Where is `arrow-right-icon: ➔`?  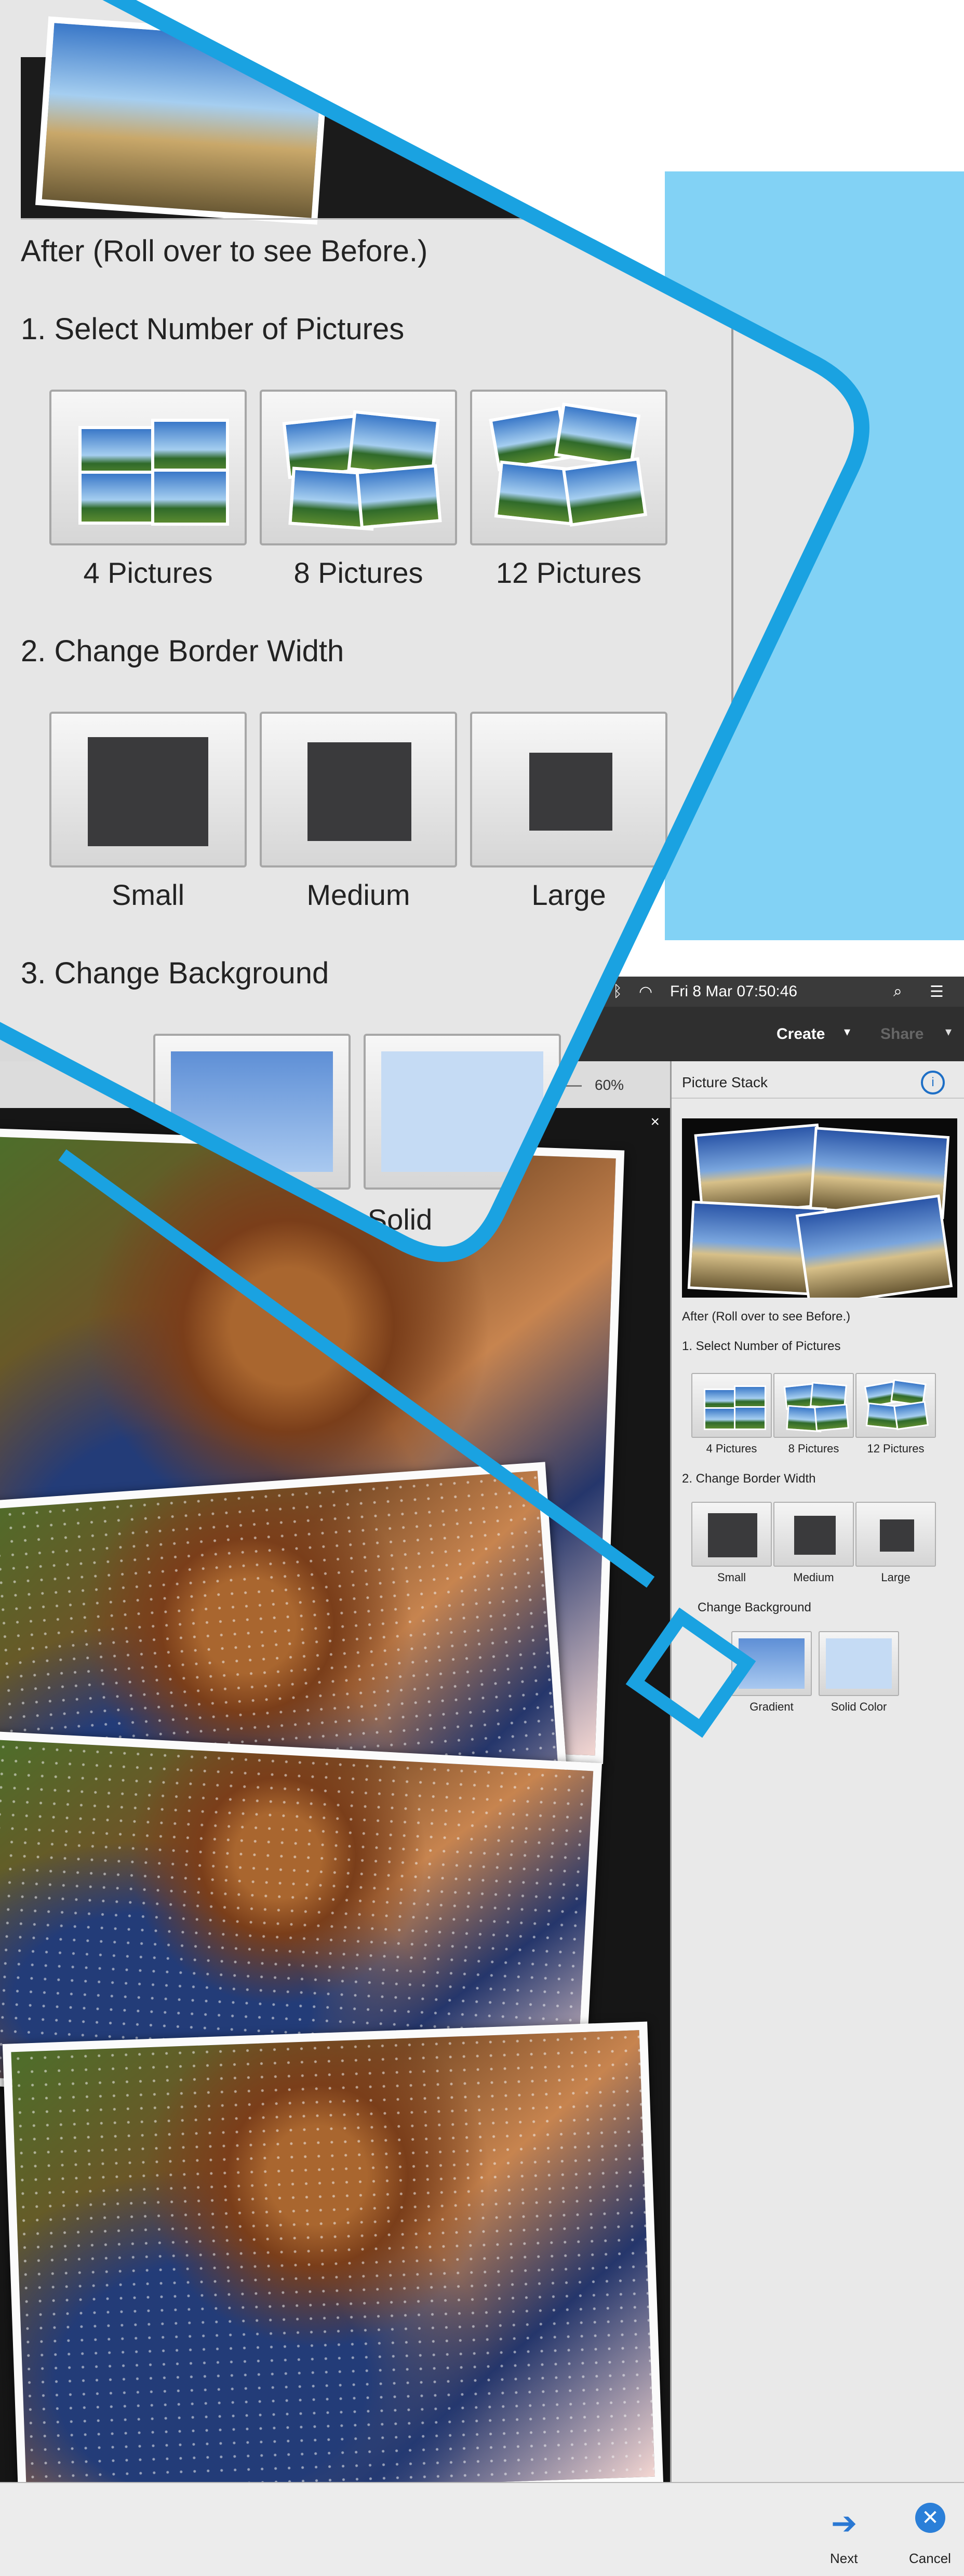
arrow-right-icon: ➔ is located at coordinates (844, 2523).